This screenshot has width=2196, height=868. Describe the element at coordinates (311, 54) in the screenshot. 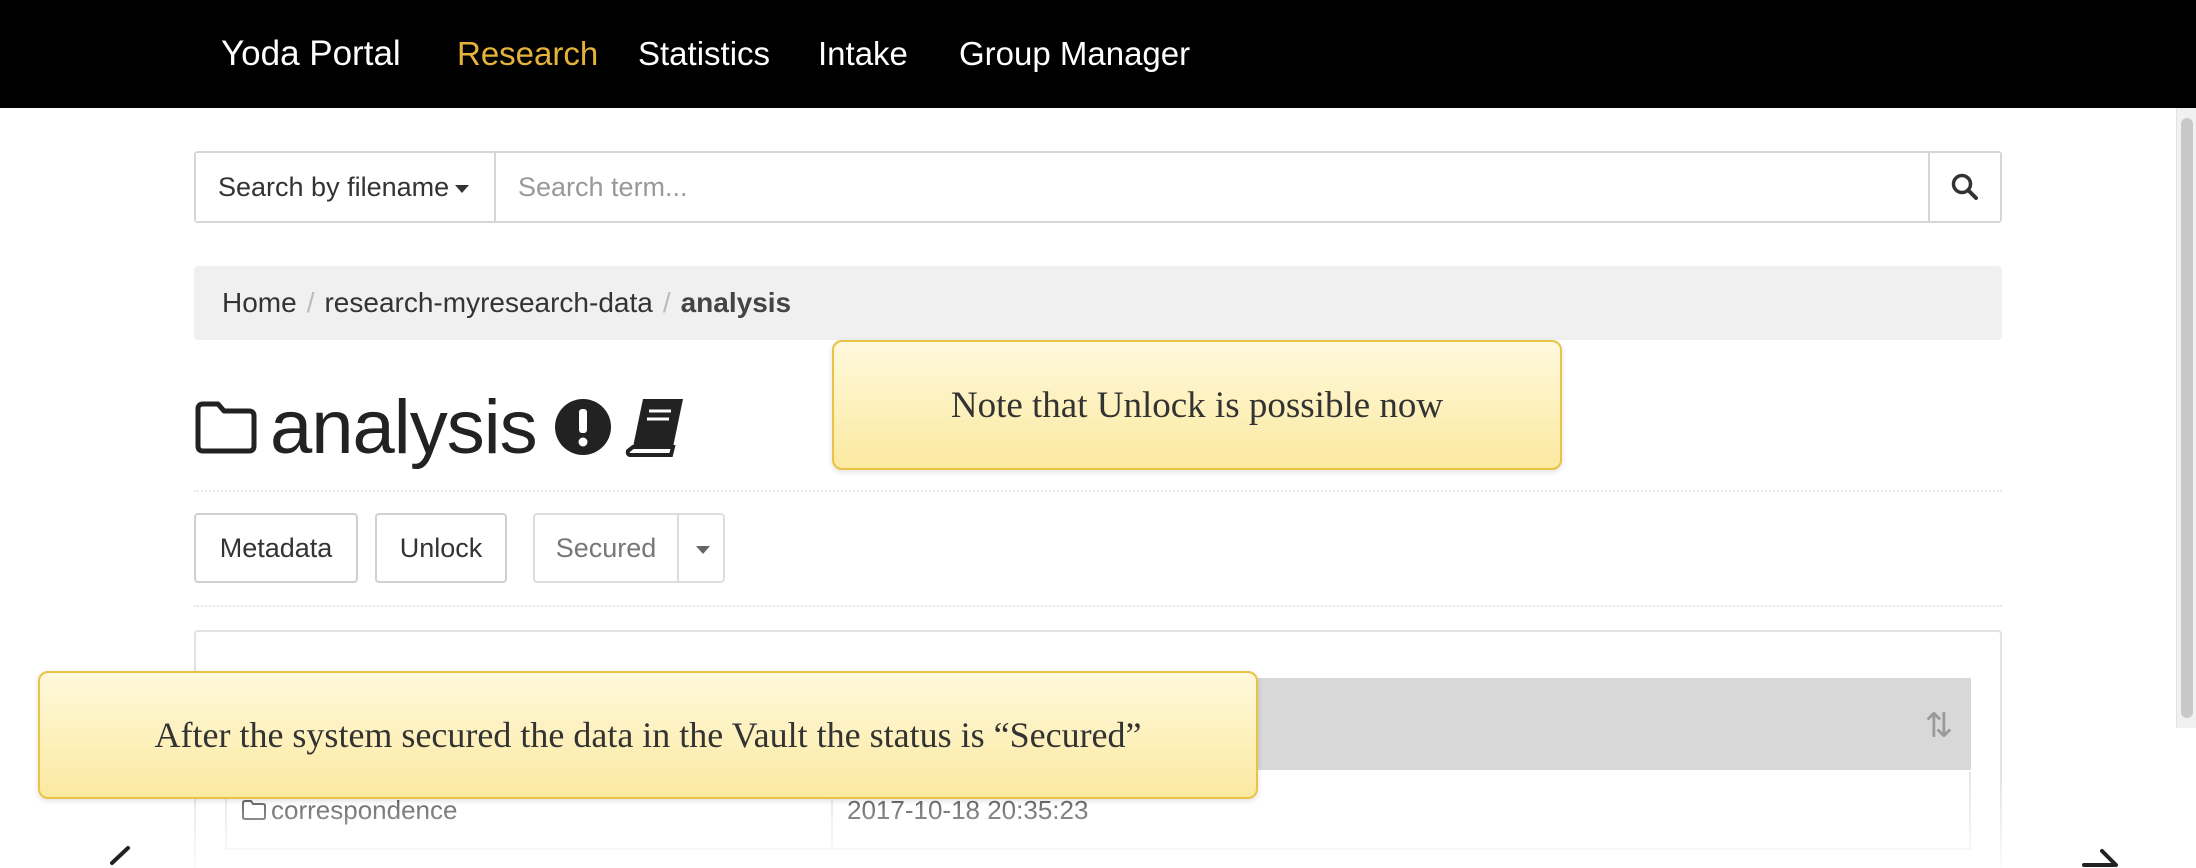

I see `brand-link: Yoda Portal` at that location.